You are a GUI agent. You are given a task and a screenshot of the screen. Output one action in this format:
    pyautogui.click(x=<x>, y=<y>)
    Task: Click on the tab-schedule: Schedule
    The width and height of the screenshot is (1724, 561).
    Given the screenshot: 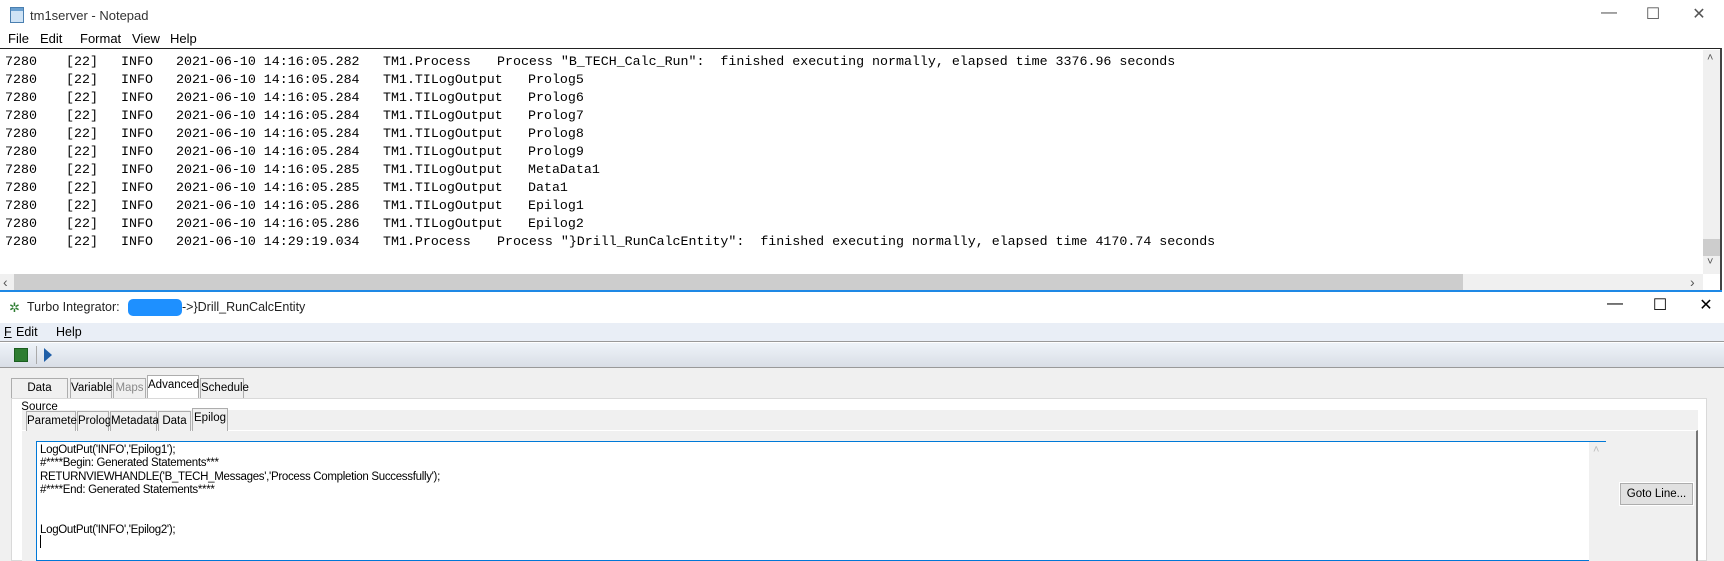 What is the action you would take?
    pyautogui.click(x=224, y=388)
    